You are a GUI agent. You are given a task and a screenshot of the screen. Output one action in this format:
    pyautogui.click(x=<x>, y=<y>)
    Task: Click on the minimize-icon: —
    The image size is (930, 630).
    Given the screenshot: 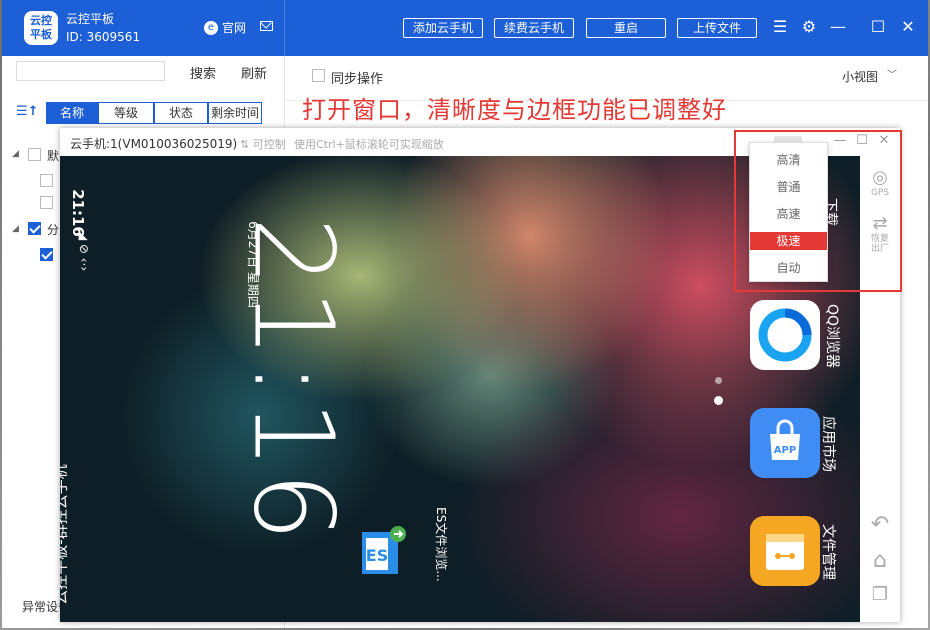 What is the action you would take?
    pyautogui.click(x=838, y=27)
    